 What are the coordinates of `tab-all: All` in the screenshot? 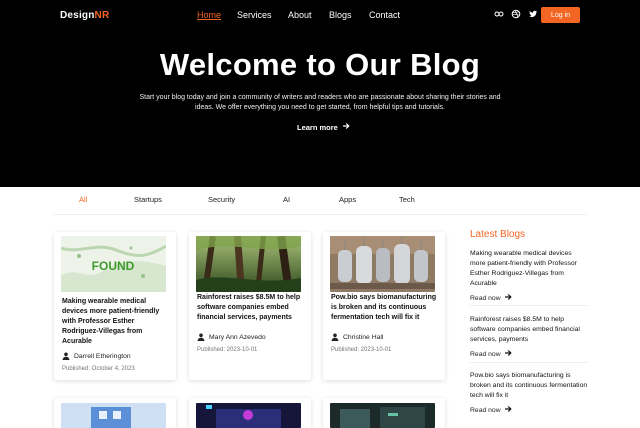 It's located at (83, 199).